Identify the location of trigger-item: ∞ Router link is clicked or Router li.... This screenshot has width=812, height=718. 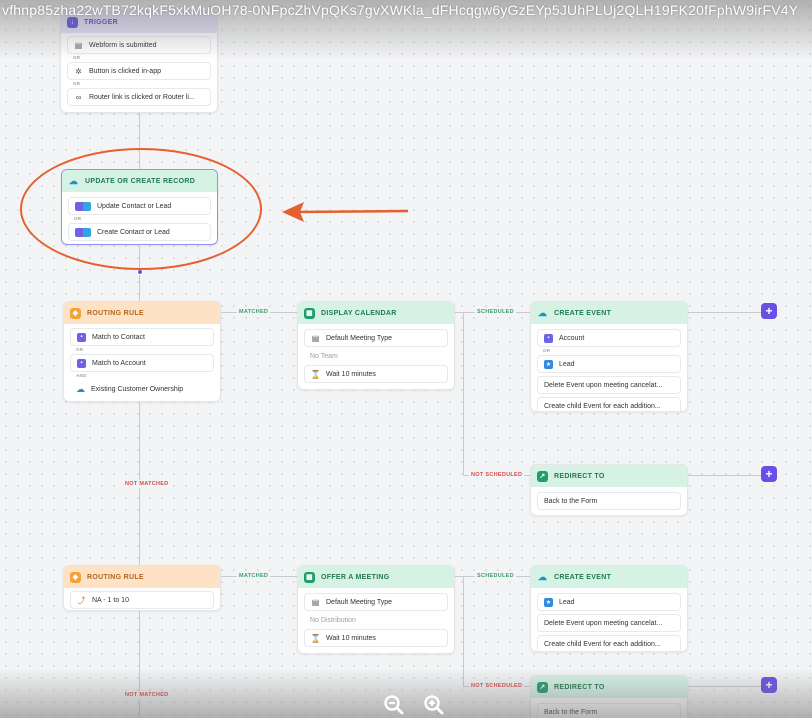
(139, 97).